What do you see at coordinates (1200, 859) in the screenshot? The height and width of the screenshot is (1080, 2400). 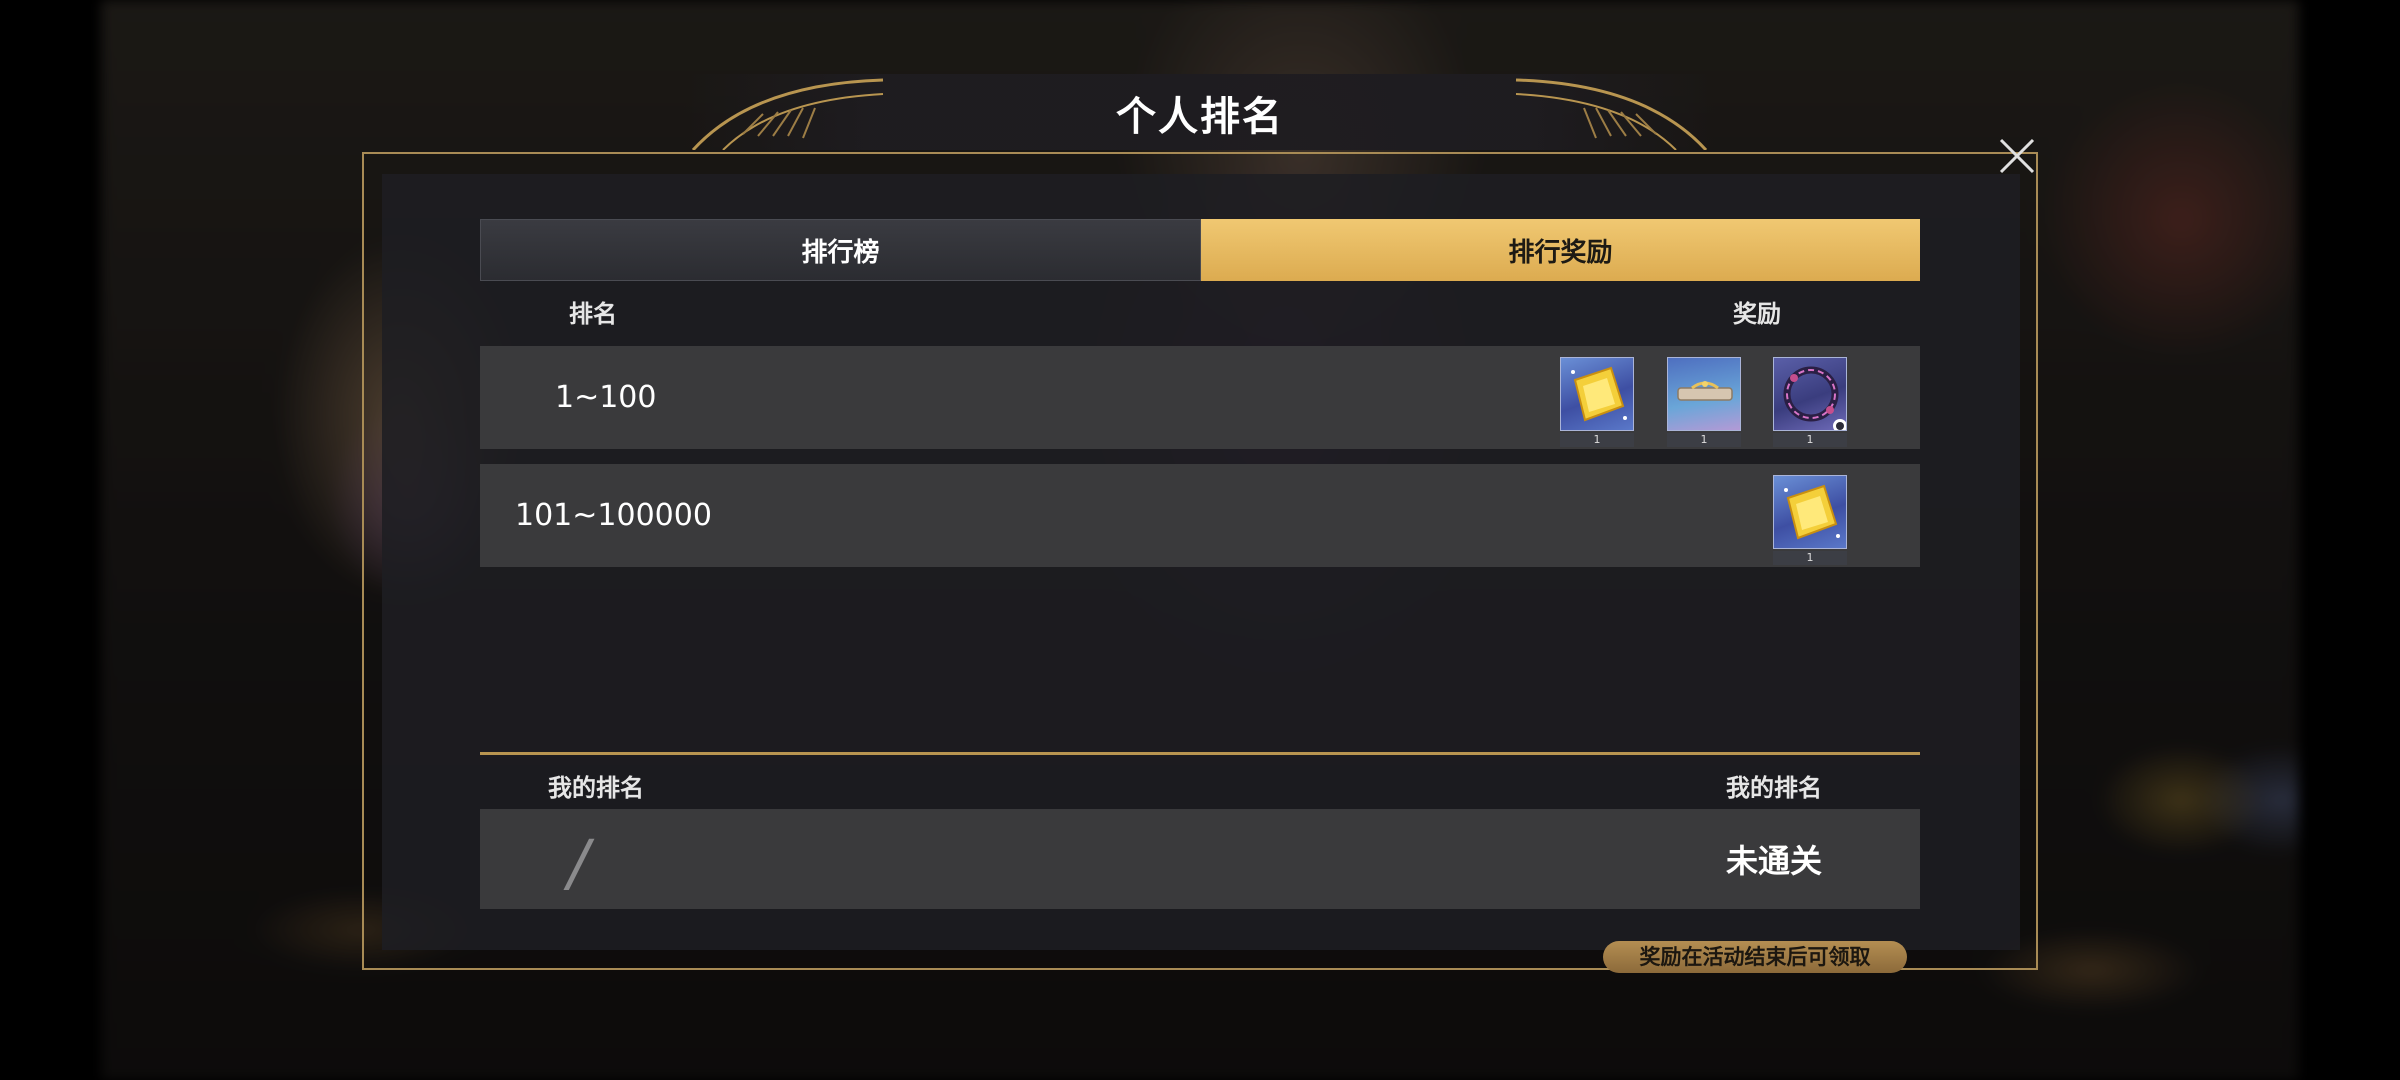 I see `my-rank-row` at bounding box center [1200, 859].